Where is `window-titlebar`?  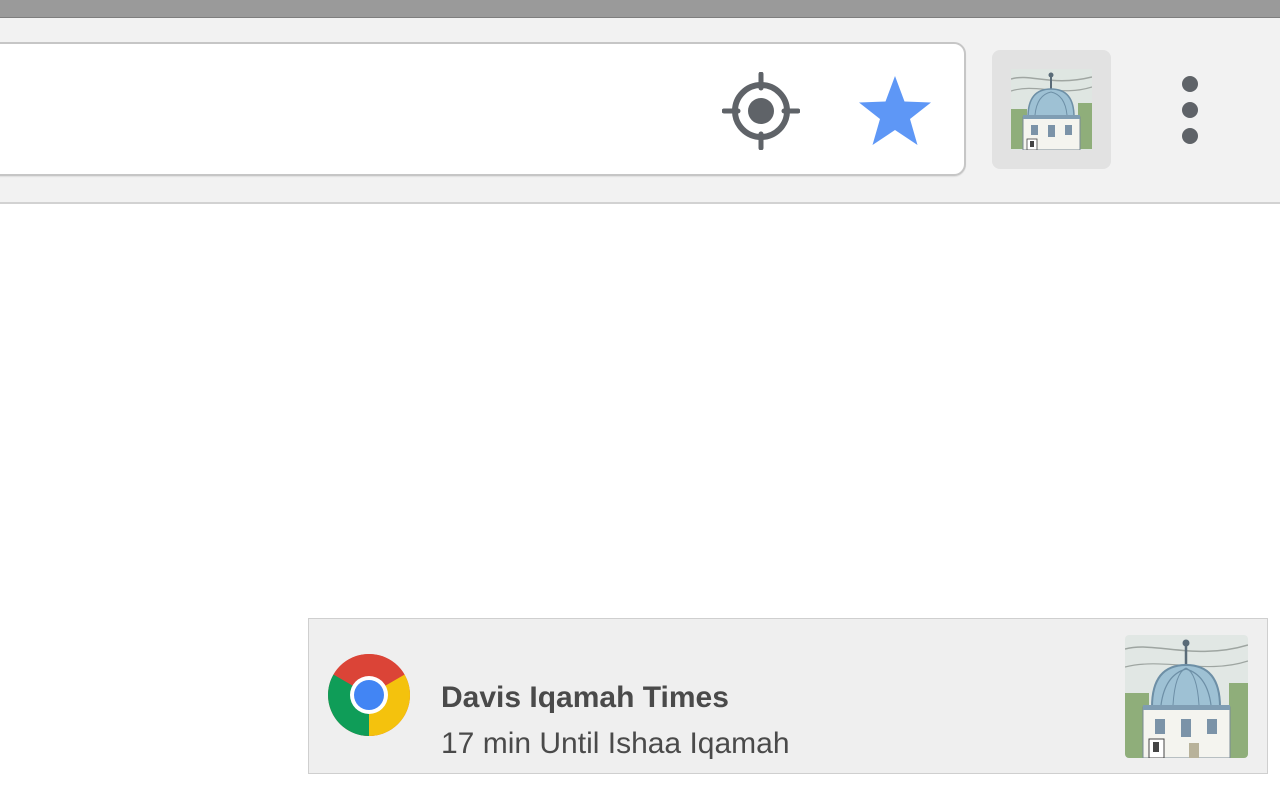 window-titlebar is located at coordinates (640, 9).